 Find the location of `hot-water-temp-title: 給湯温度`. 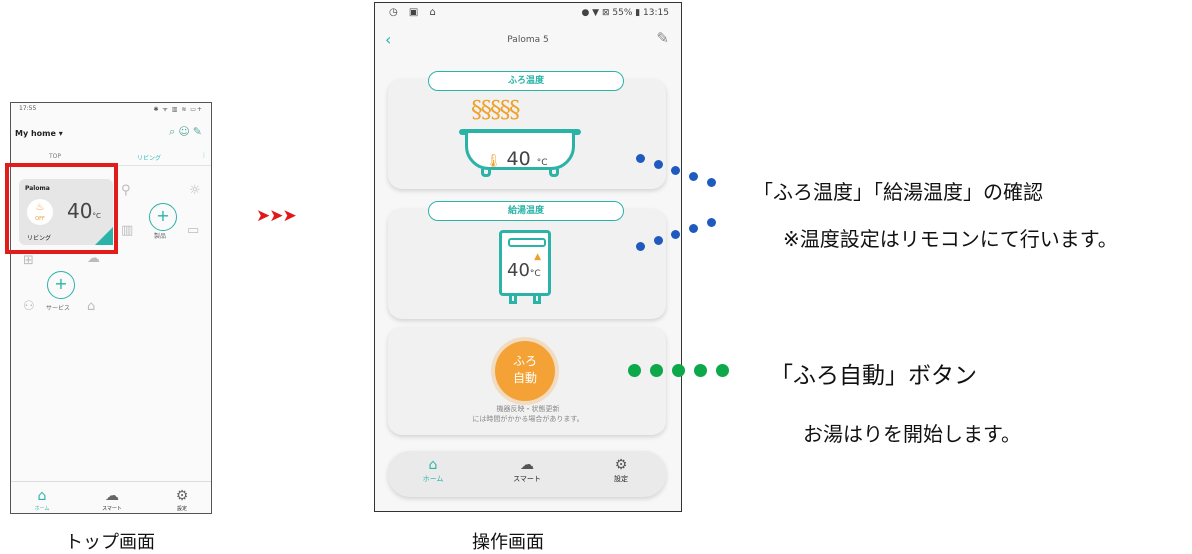

hot-water-temp-title: 給湯温度 is located at coordinates (526, 211).